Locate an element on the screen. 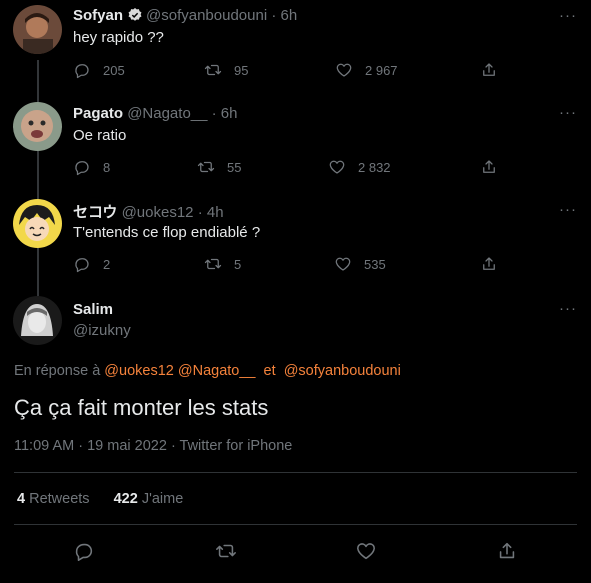 The image size is (591, 583). like-count: 2 967 is located at coordinates (381, 70).